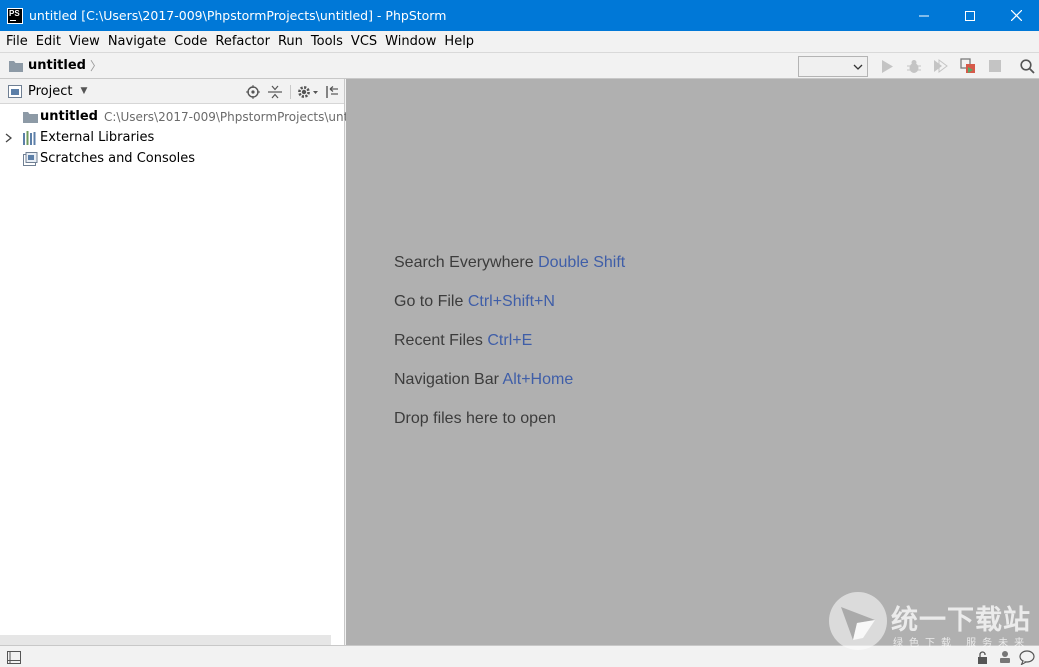 This screenshot has height=667, width=1039. What do you see at coordinates (30, 159) in the screenshot?
I see `scratches-icon` at bounding box center [30, 159].